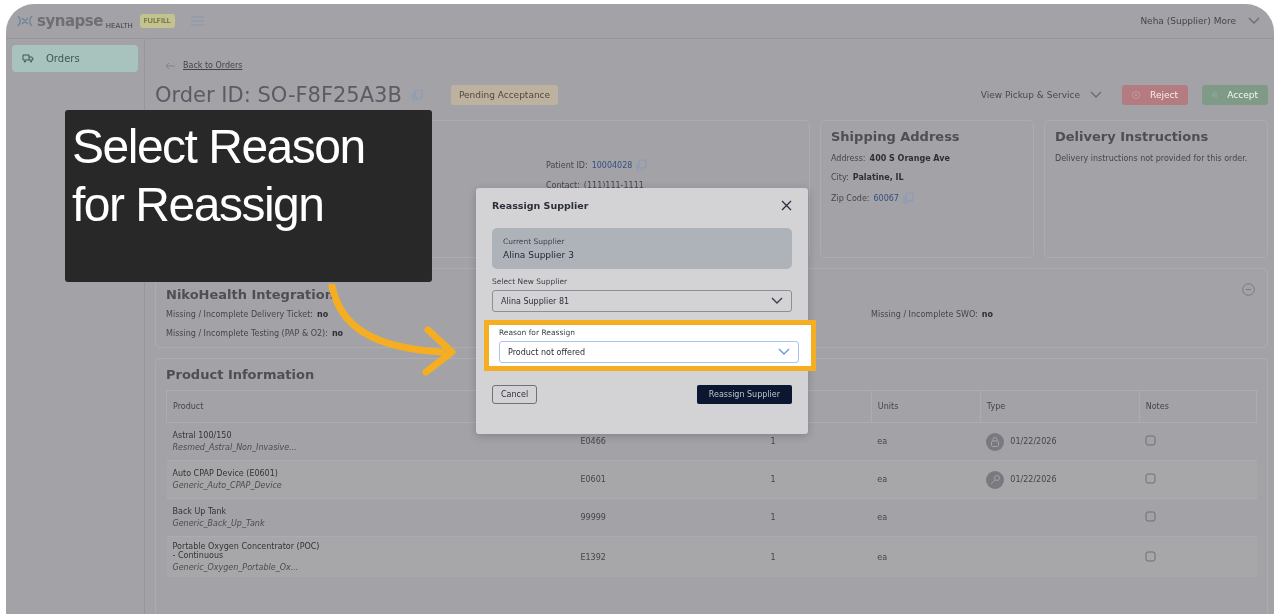 Image resolution: width=1280 pixels, height=614 pixels. What do you see at coordinates (1157, 406) in the screenshot?
I see `column-header: Notes` at bounding box center [1157, 406].